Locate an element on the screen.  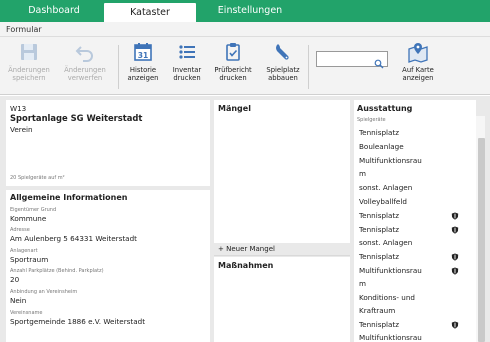
show-on-map-button: Auf Karte anzeigen is located at coordinates (418, 67).